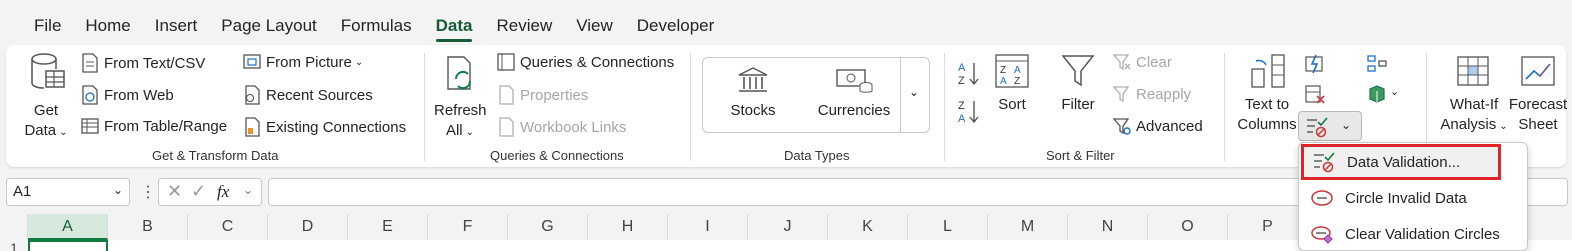 The height and width of the screenshot is (251, 1572). What do you see at coordinates (1377, 64) in the screenshot?
I see `consolidate-button` at bounding box center [1377, 64].